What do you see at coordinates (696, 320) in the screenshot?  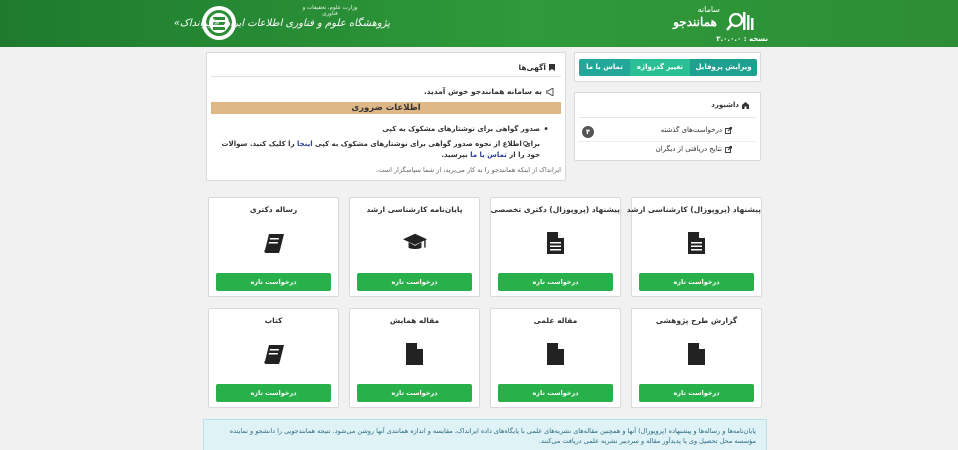 I see `card-title: گزارش طرح پژوهشی` at bounding box center [696, 320].